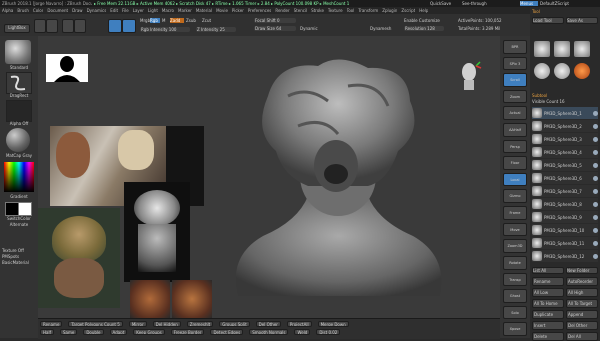 The width and height of the screenshot is (600, 341). Describe the element at coordinates (185, 10) in the screenshot. I see `menu-item-marker: Marker` at that location.